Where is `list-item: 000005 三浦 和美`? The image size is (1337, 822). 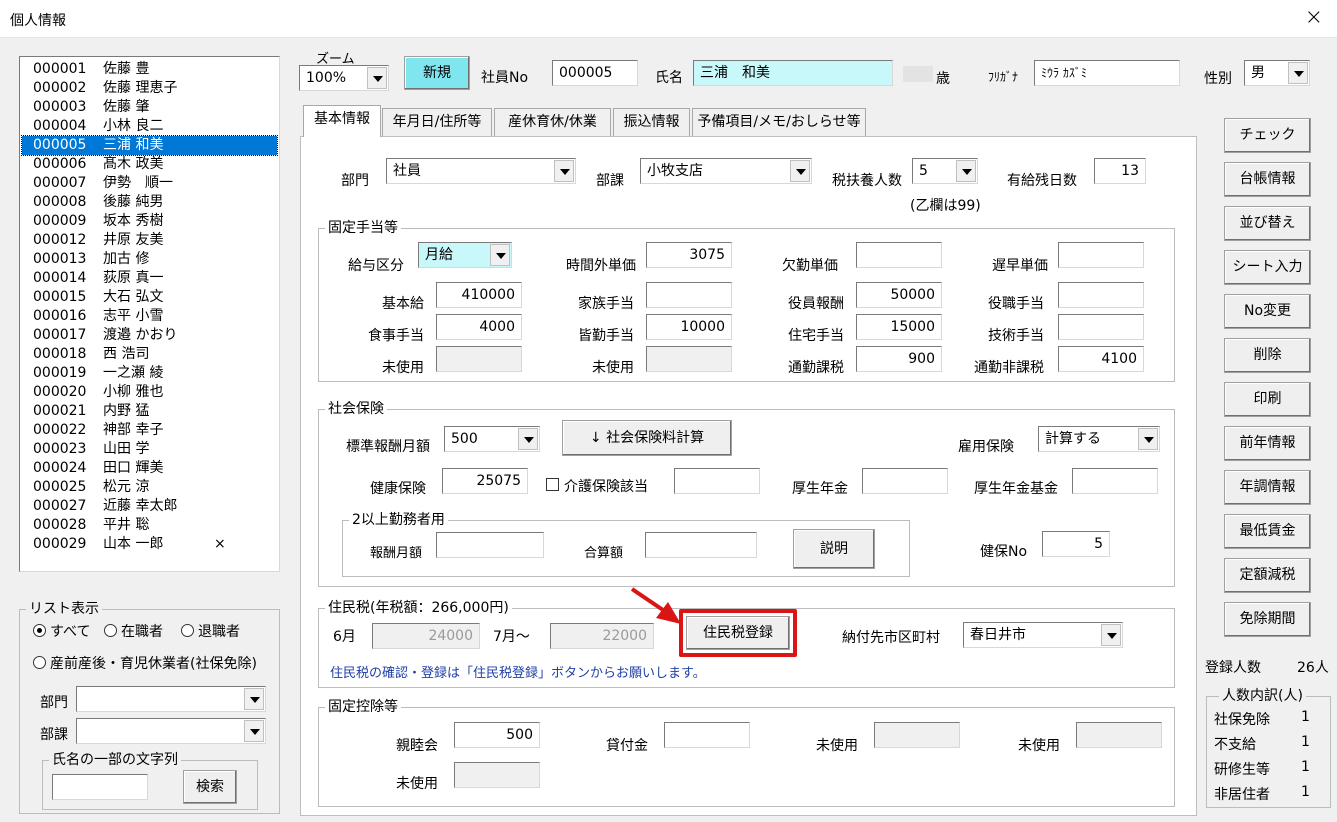
list-item: 000005 三浦 和美 is located at coordinates (149, 145).